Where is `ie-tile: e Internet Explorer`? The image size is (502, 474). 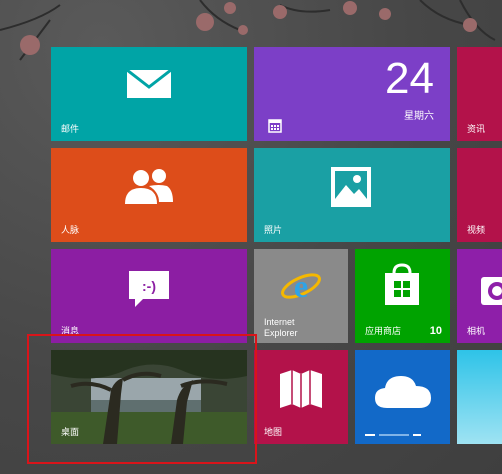 ie-tile: e Internet Explorer is located at coordinates (301, 296).